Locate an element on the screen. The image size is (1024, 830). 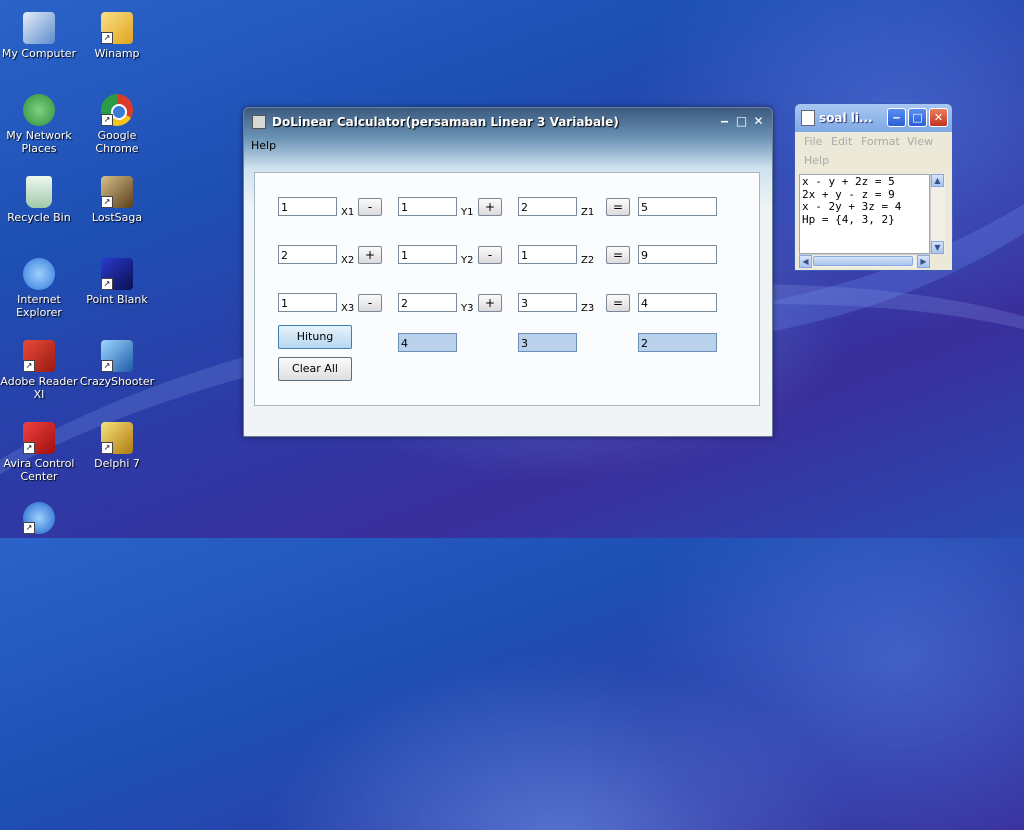
scroll-up-icon: ▲ is located at coordinates (937, 180).